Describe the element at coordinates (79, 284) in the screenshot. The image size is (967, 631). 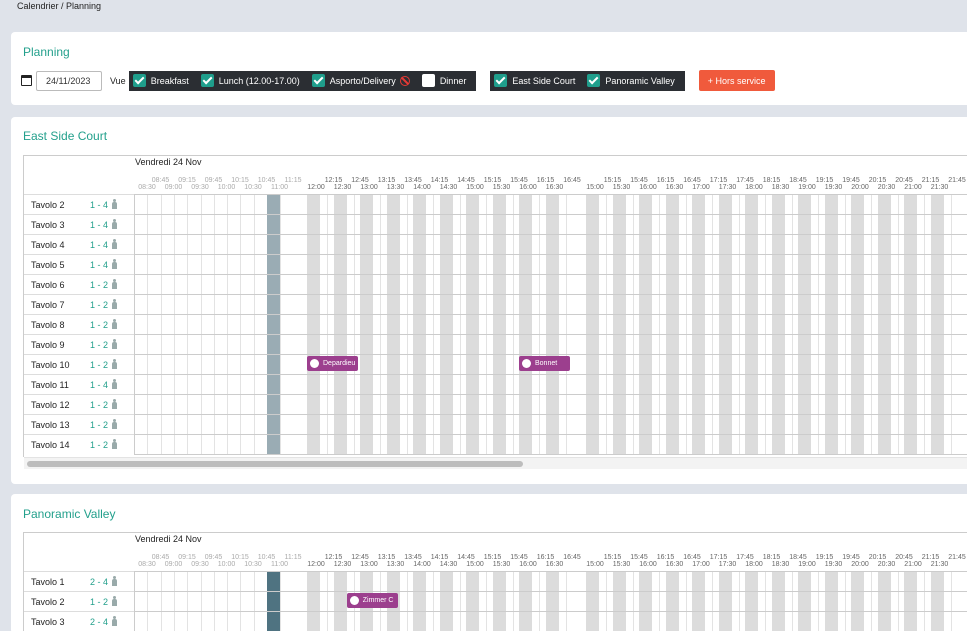
I see `table-row: Tavolo 6 1 - 2` at that location.